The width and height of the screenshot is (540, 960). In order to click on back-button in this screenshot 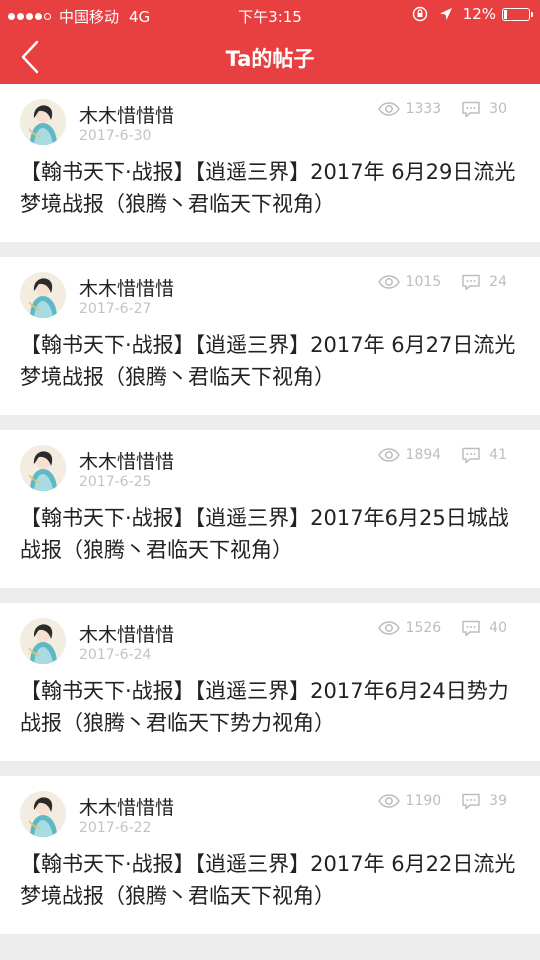, I will do `click(30, 57)`.